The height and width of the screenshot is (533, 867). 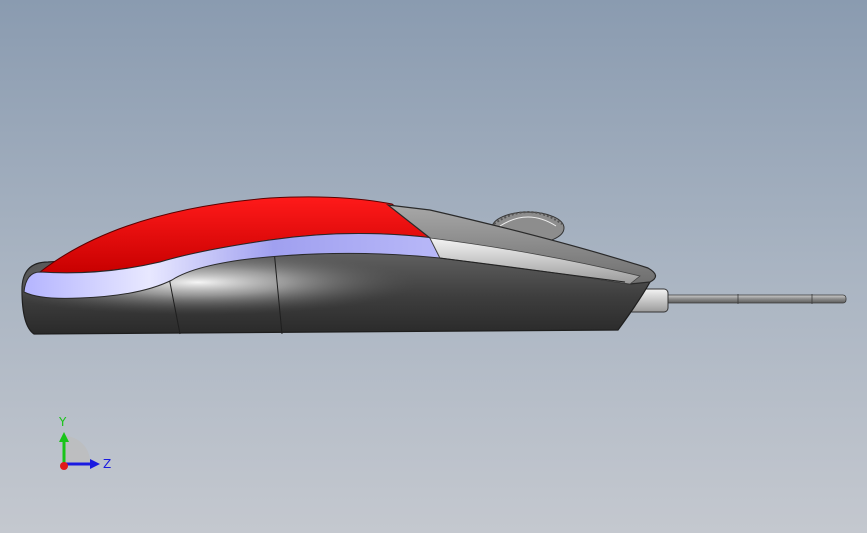 What do you see at coordinates (64, 466) in the screenshot?
I see `x-axis-dot` at bounding box center [64, 466].